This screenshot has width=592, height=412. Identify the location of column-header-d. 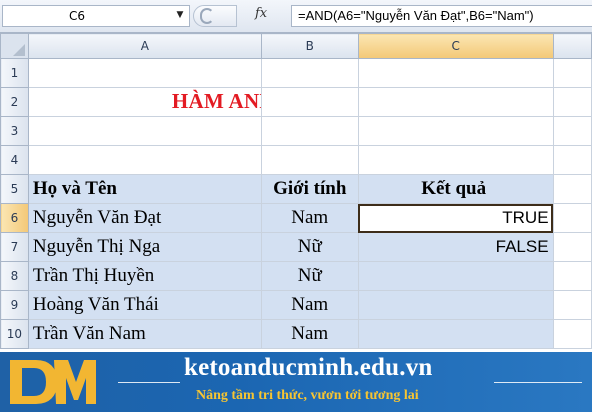
(572, 46).